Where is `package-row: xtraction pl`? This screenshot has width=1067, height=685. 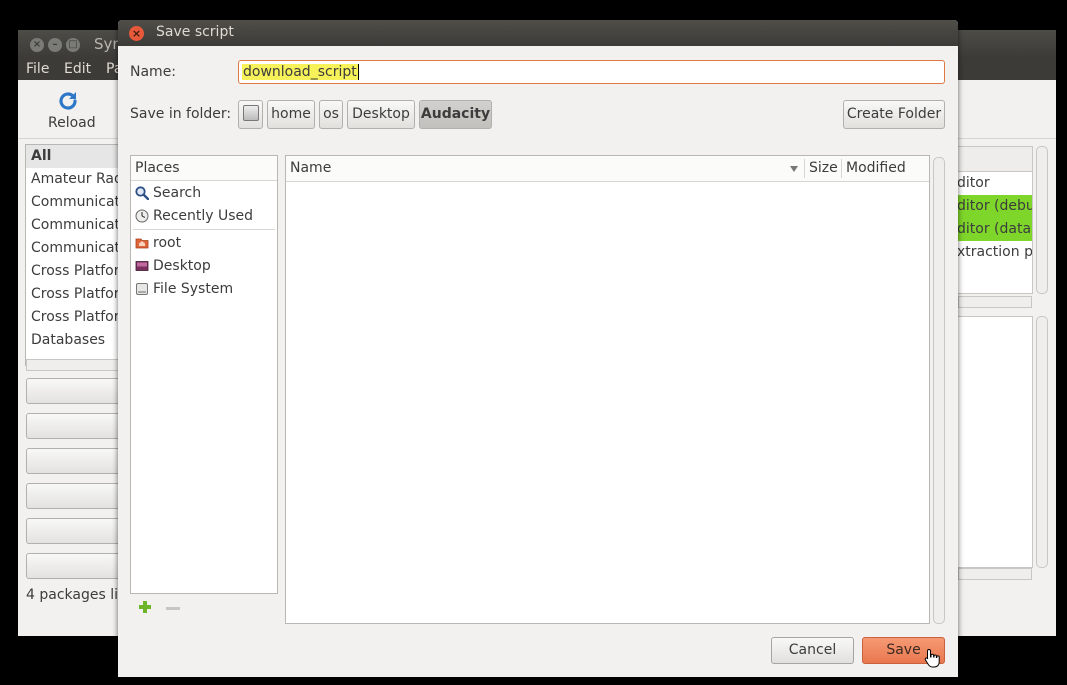
package-row: xtraction pl is located at coordinates (994, 252).